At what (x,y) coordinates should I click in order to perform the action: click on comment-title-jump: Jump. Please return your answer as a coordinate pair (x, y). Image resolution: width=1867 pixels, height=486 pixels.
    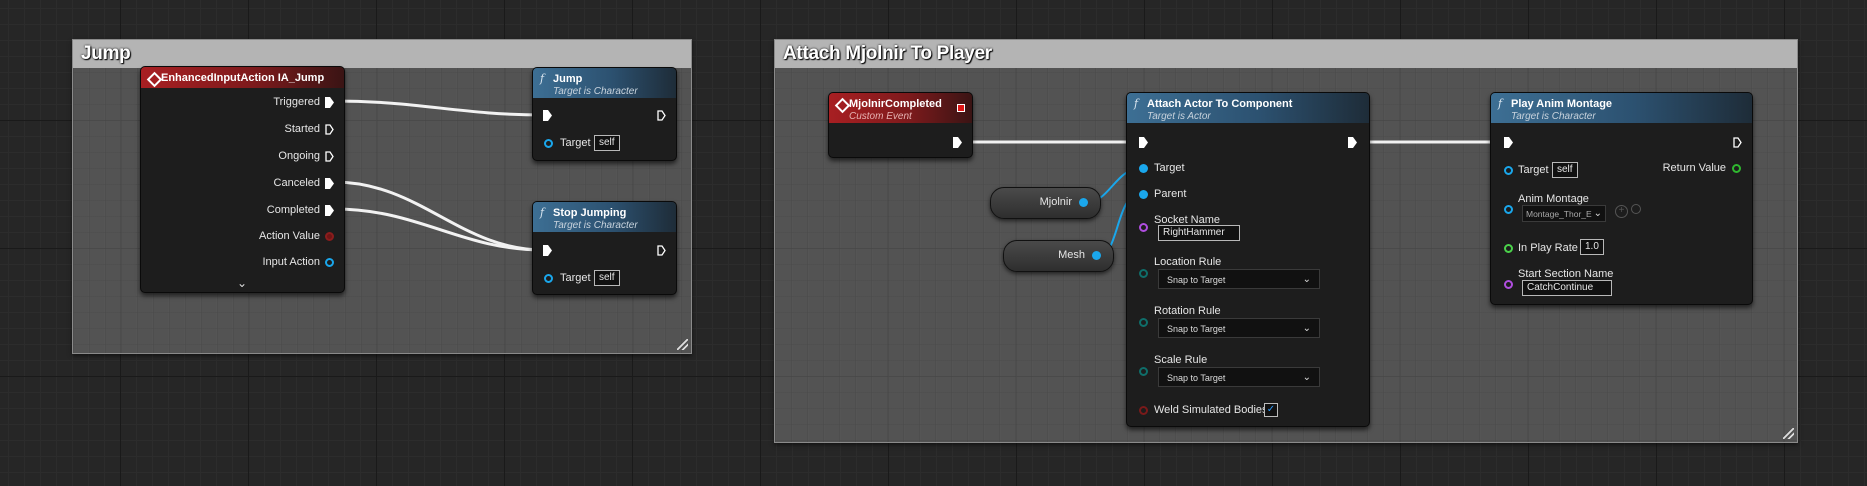
    Looking at the image, I should click on (382, 54).